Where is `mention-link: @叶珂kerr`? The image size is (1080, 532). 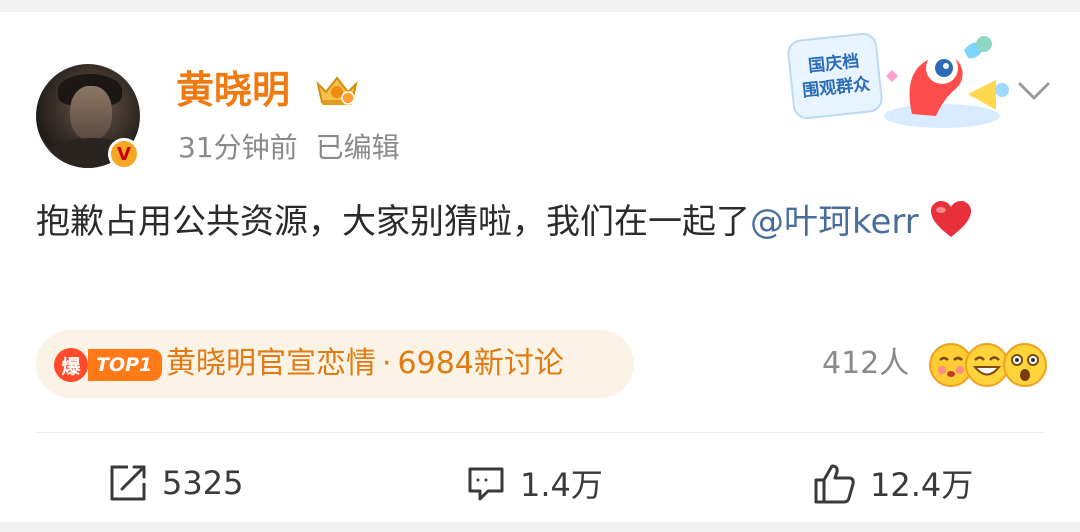
mention-link: @叶珂kerr is located at coordinates (834, 222).